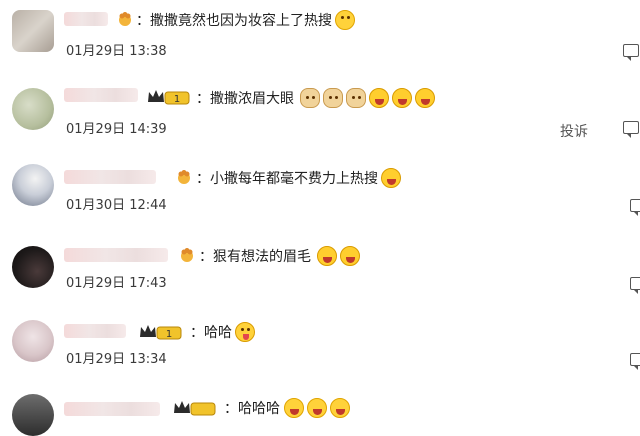  I want to click on comment-text: ： 狠有想法的眉毛, so click(281, 256).